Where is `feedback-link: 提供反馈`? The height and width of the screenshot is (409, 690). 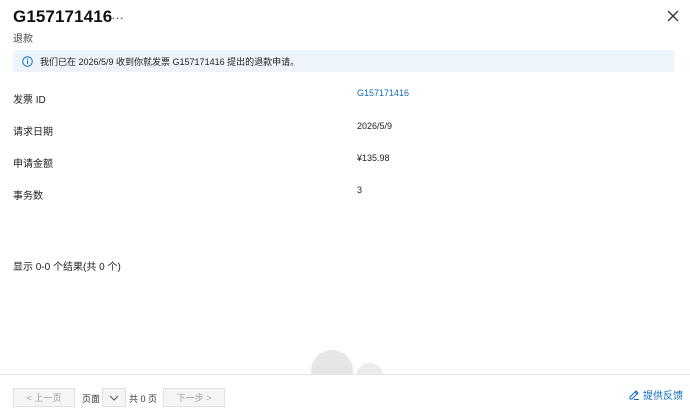 feedback-link: 提供反馈 is located at coordinates (655, 394).